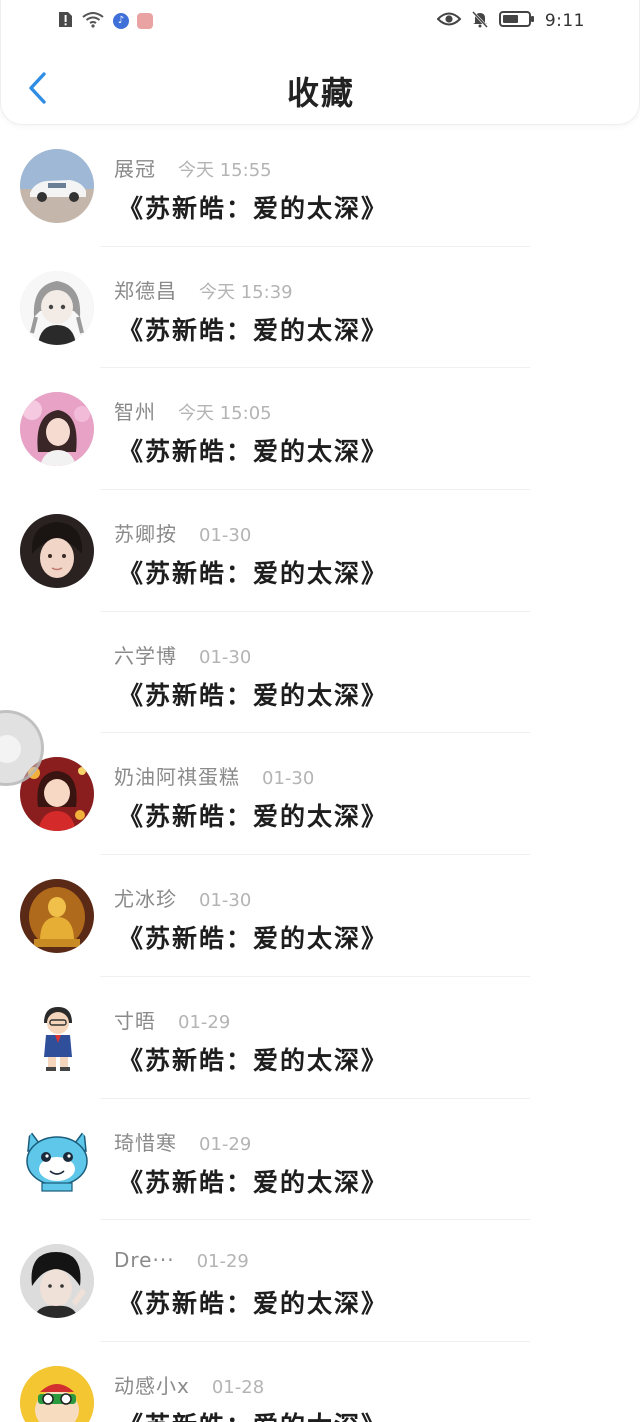 The height and width of the screenshot is (1422, 640). I want to click on nav-bar: 收藏, so click(320, 88).